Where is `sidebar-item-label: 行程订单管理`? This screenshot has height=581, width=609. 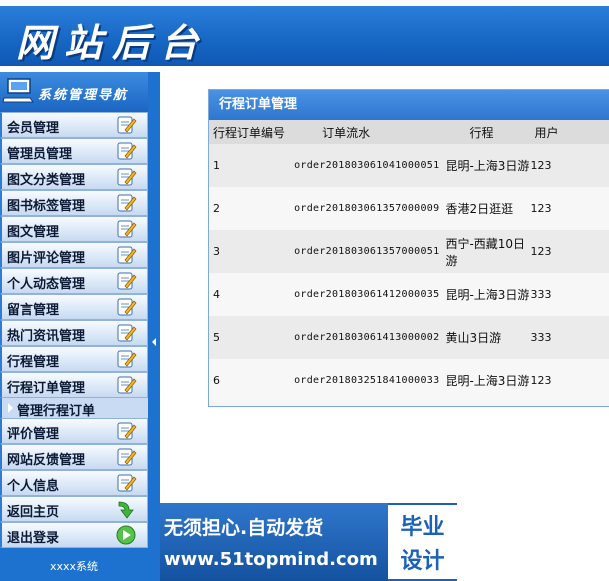 sidebar-item-label: 行程订单管理 is located at coordinates (46, 388).